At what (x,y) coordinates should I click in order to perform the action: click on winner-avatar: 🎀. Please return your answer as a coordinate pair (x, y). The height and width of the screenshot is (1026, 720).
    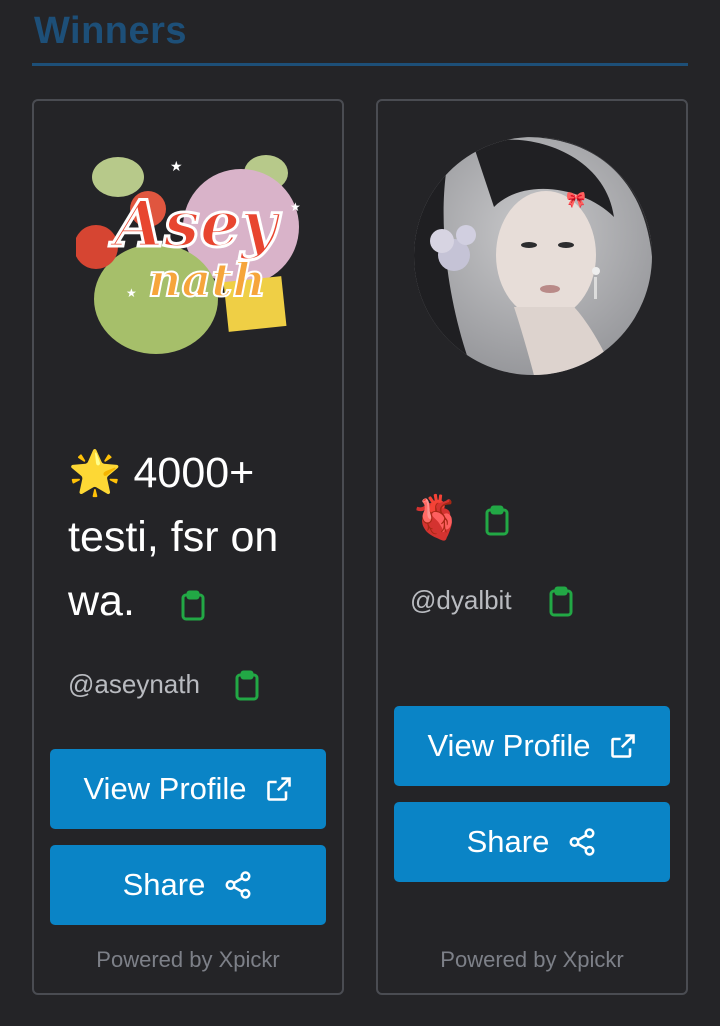
    Looking at the image, I should click on (533, 256).